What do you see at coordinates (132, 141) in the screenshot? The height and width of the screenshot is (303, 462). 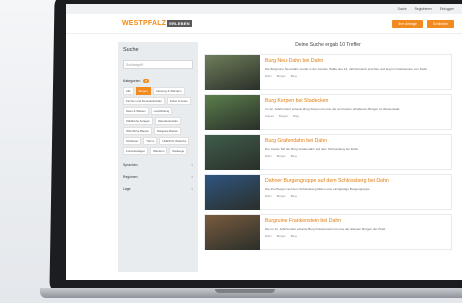 I see `category-tag: Schlösser` at bounding box center [132, 141].